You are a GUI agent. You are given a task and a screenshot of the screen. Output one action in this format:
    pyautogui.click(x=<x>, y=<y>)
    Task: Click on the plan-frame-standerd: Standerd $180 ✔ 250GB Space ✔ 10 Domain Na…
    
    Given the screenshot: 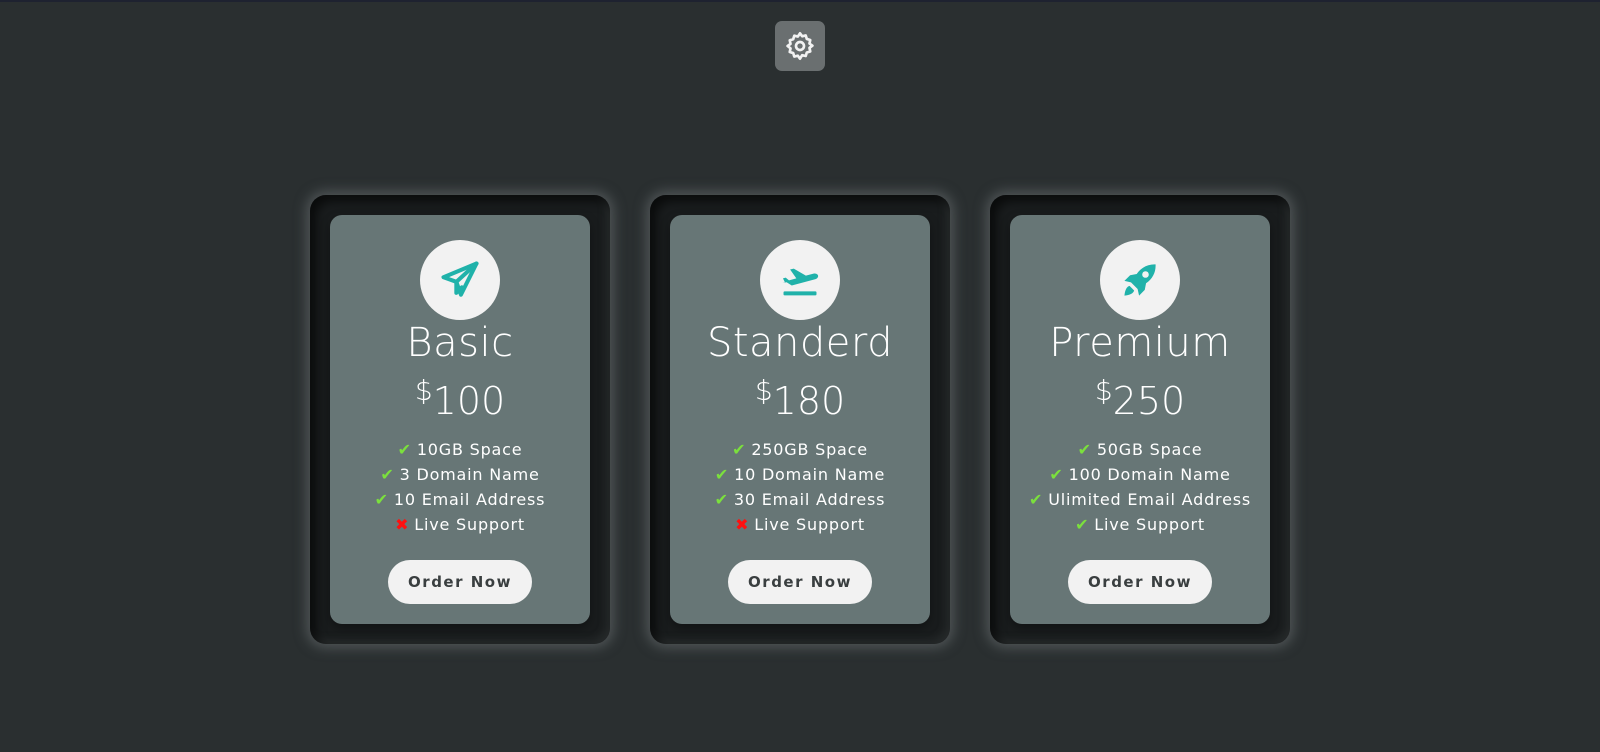 What is the action you would take?
    pyautogui.click(x=800, y=419)
    